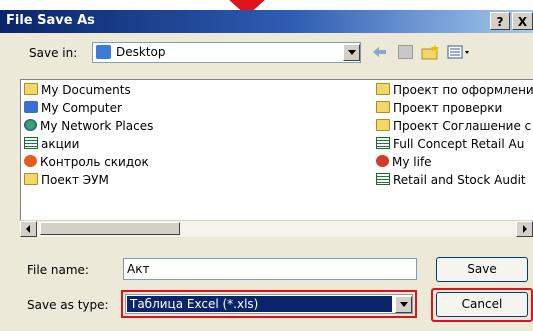 The image size is (533, 331). What do you see at coordinates (88, 108) in the screenshot?
I see `list-item: My Computer` at bounding box center [88, 108].